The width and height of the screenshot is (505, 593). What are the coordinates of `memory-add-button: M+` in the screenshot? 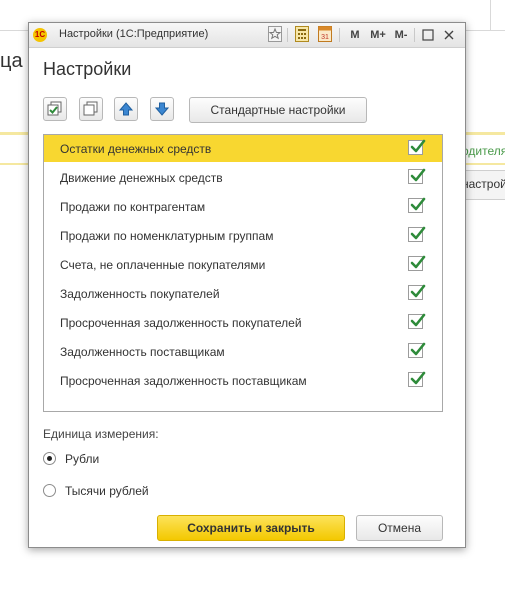 It's located at (378, 35).